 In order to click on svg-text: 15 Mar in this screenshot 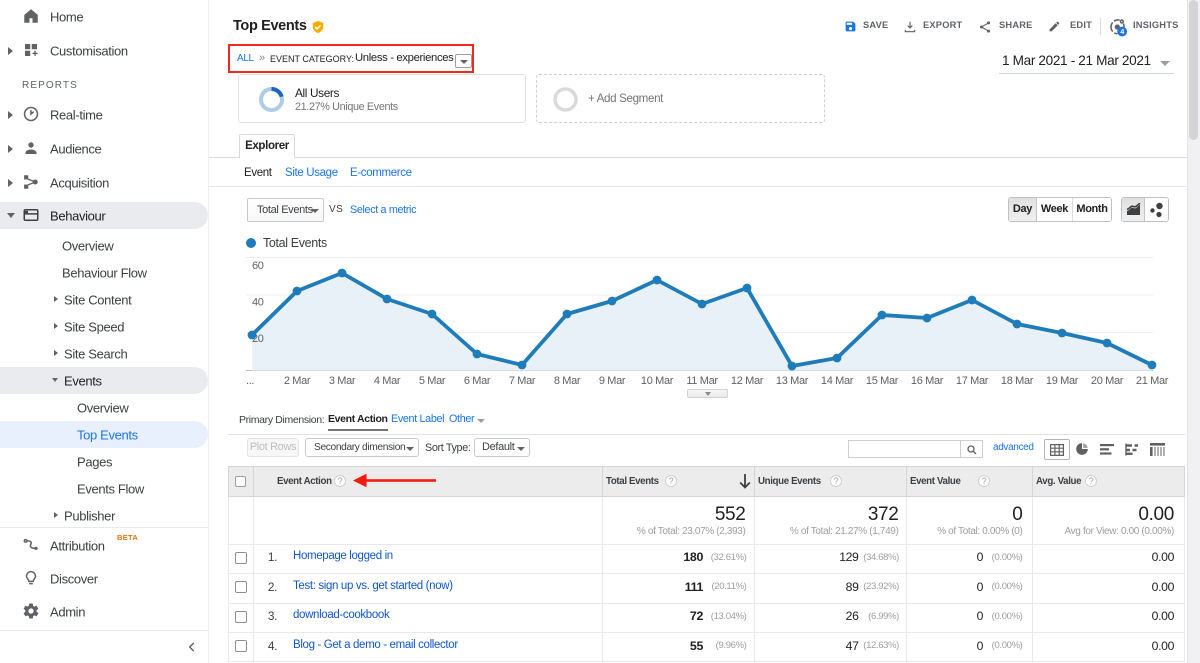, I will do `click(882, 381)`.